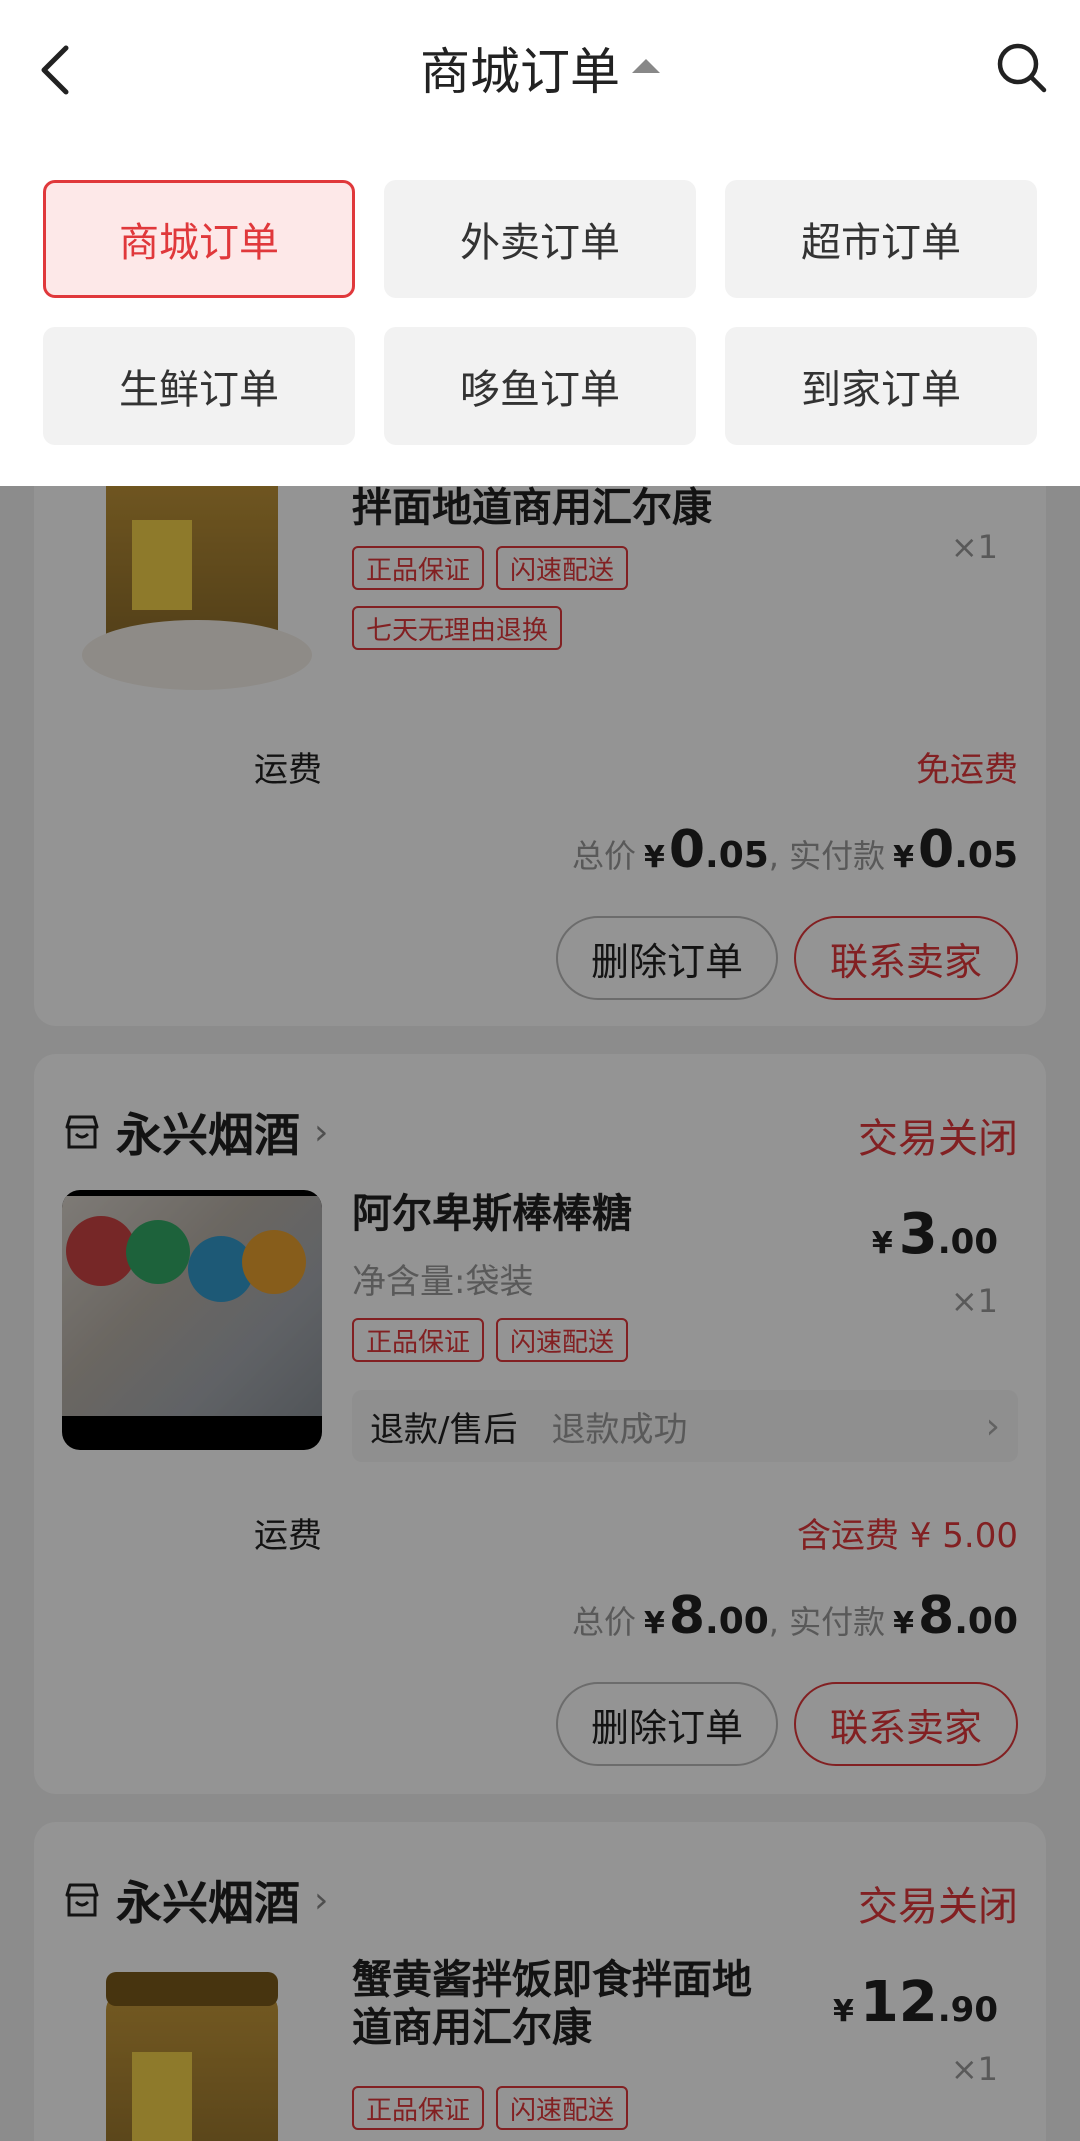  I want to click on order-type-duoyu: 哆鱼订单, so click(540, 386).